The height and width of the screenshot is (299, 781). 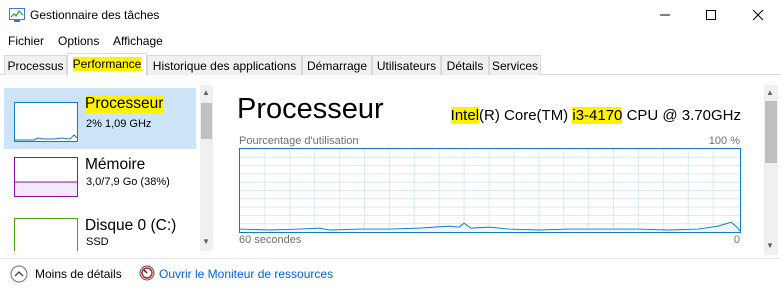 I want to click on tab-historique: Historique des applications, so click(x=224, y=65).